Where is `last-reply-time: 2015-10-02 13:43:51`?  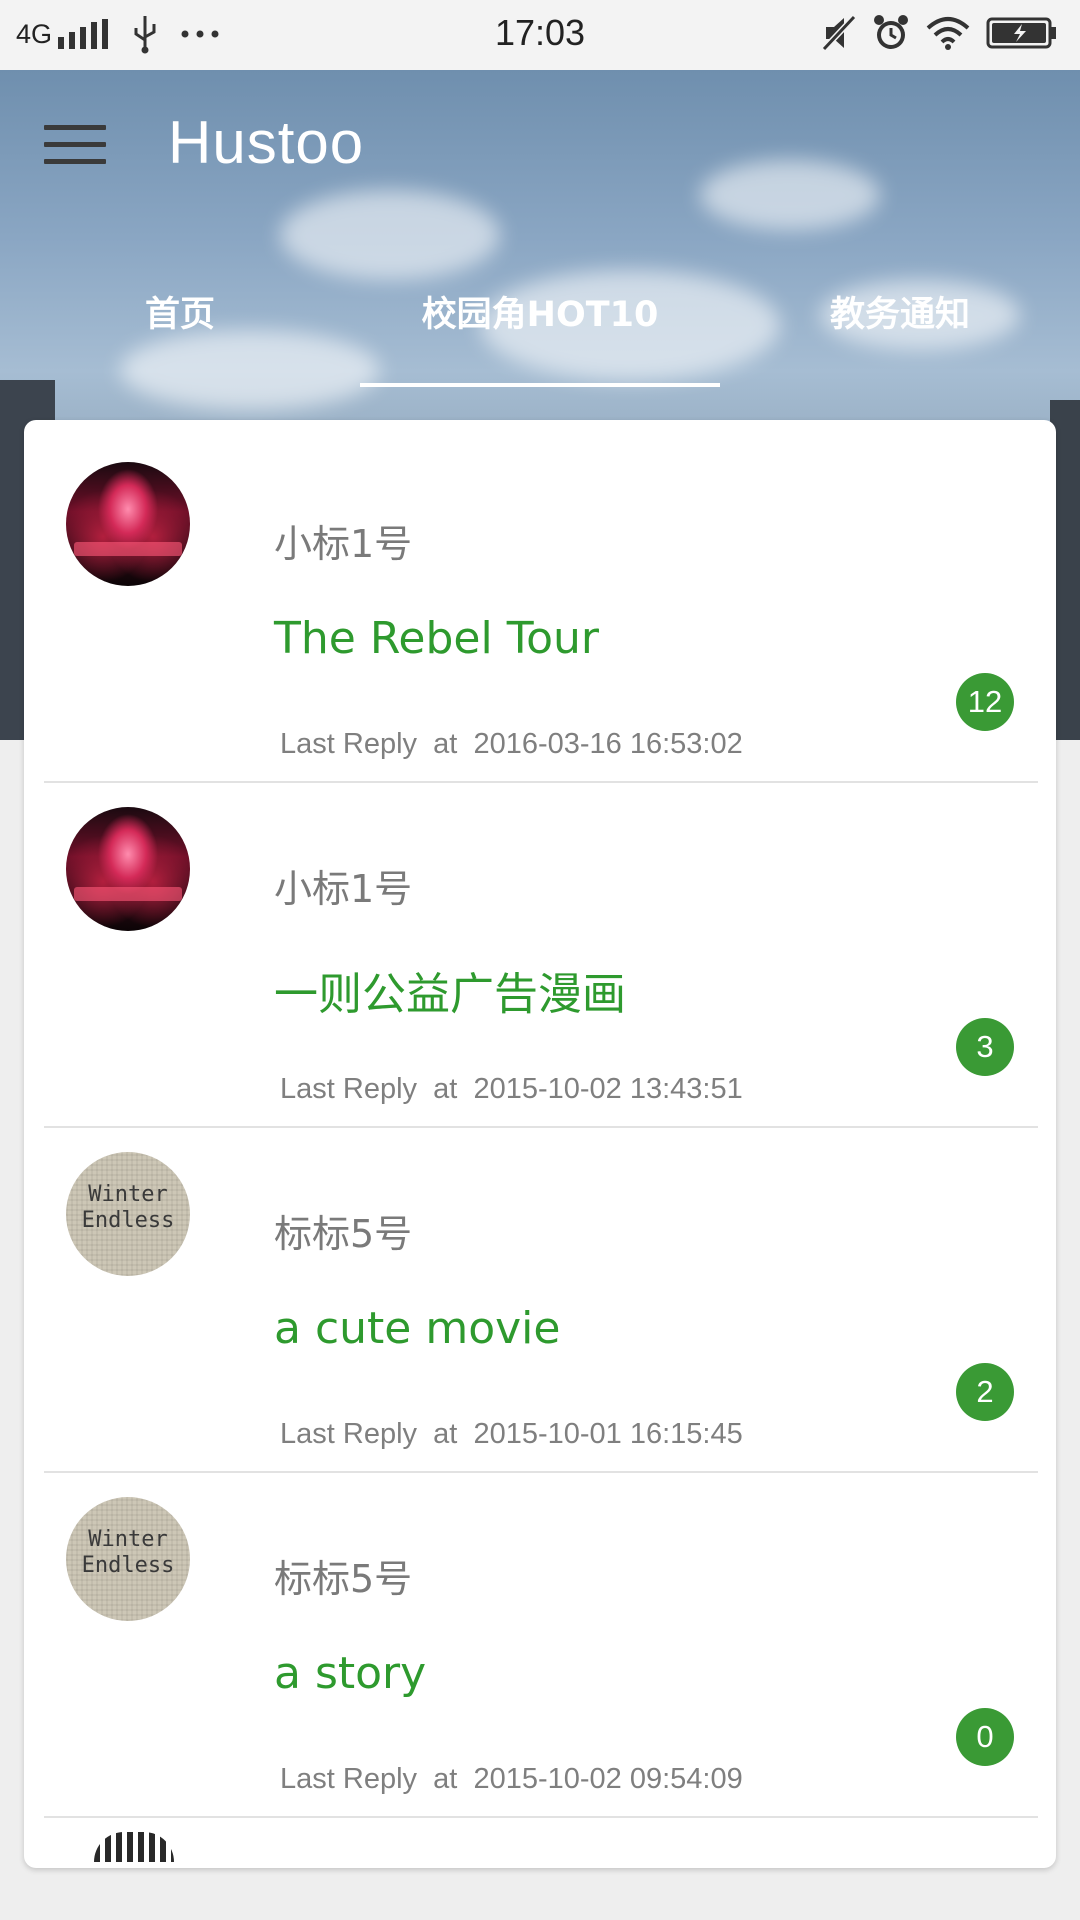
last-reply-time: 2015-10-02 13:43:51 is located at coordinates (608, 1089).